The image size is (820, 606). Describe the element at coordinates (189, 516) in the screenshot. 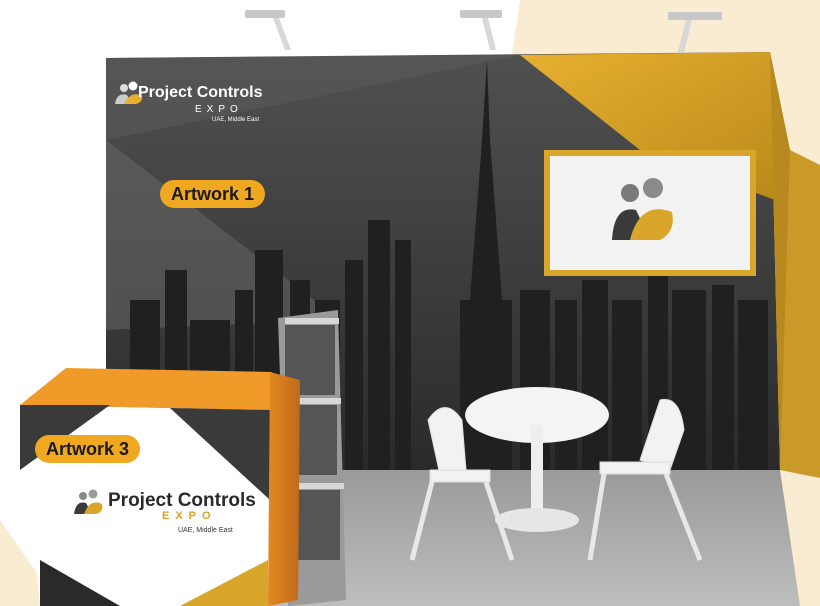

I see `counter-logo-expo: EXPO` at that location.